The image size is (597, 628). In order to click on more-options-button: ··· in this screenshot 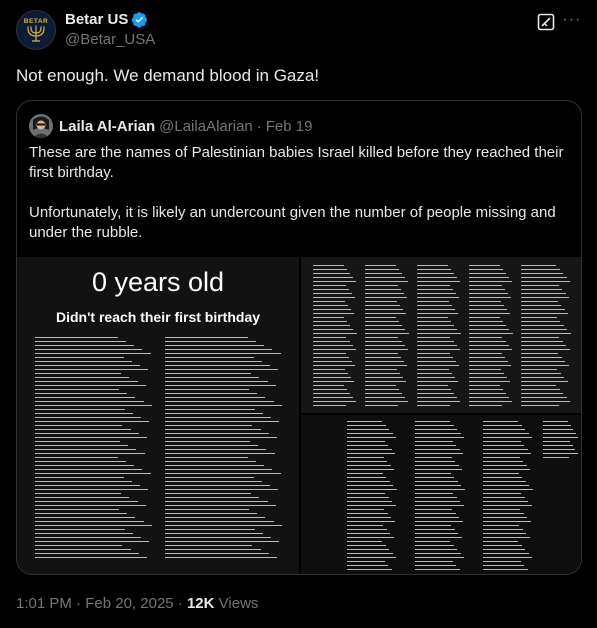, I will do `click(572, 22)`.